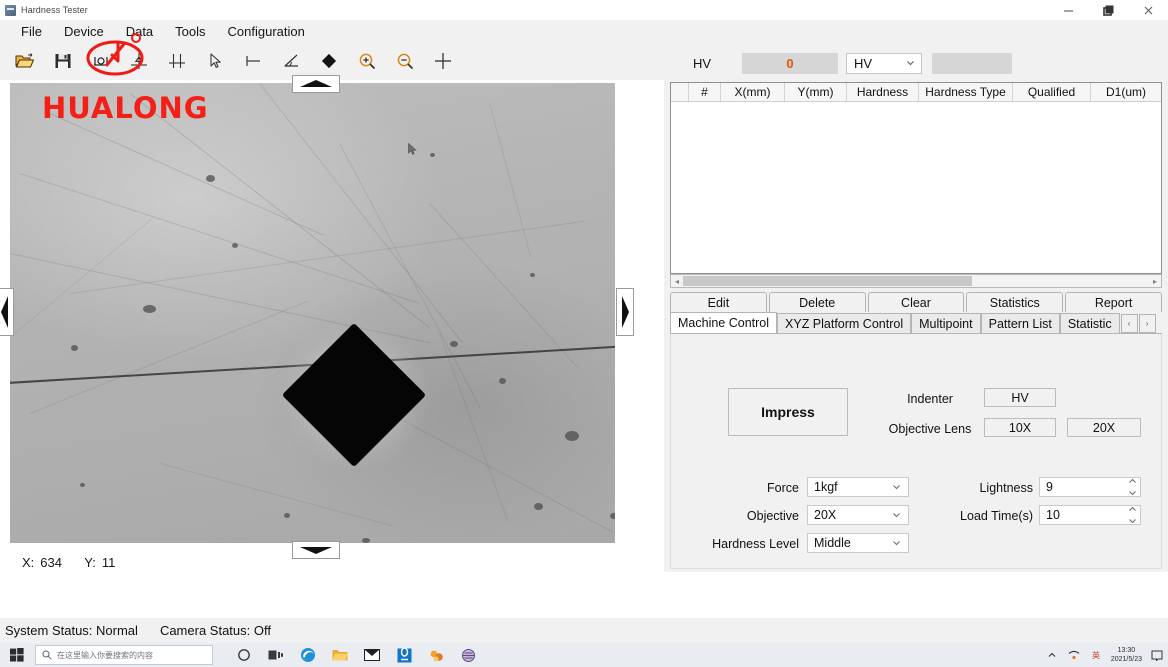  I want to click on hardness-tester-app-icon, so click(468, 655).